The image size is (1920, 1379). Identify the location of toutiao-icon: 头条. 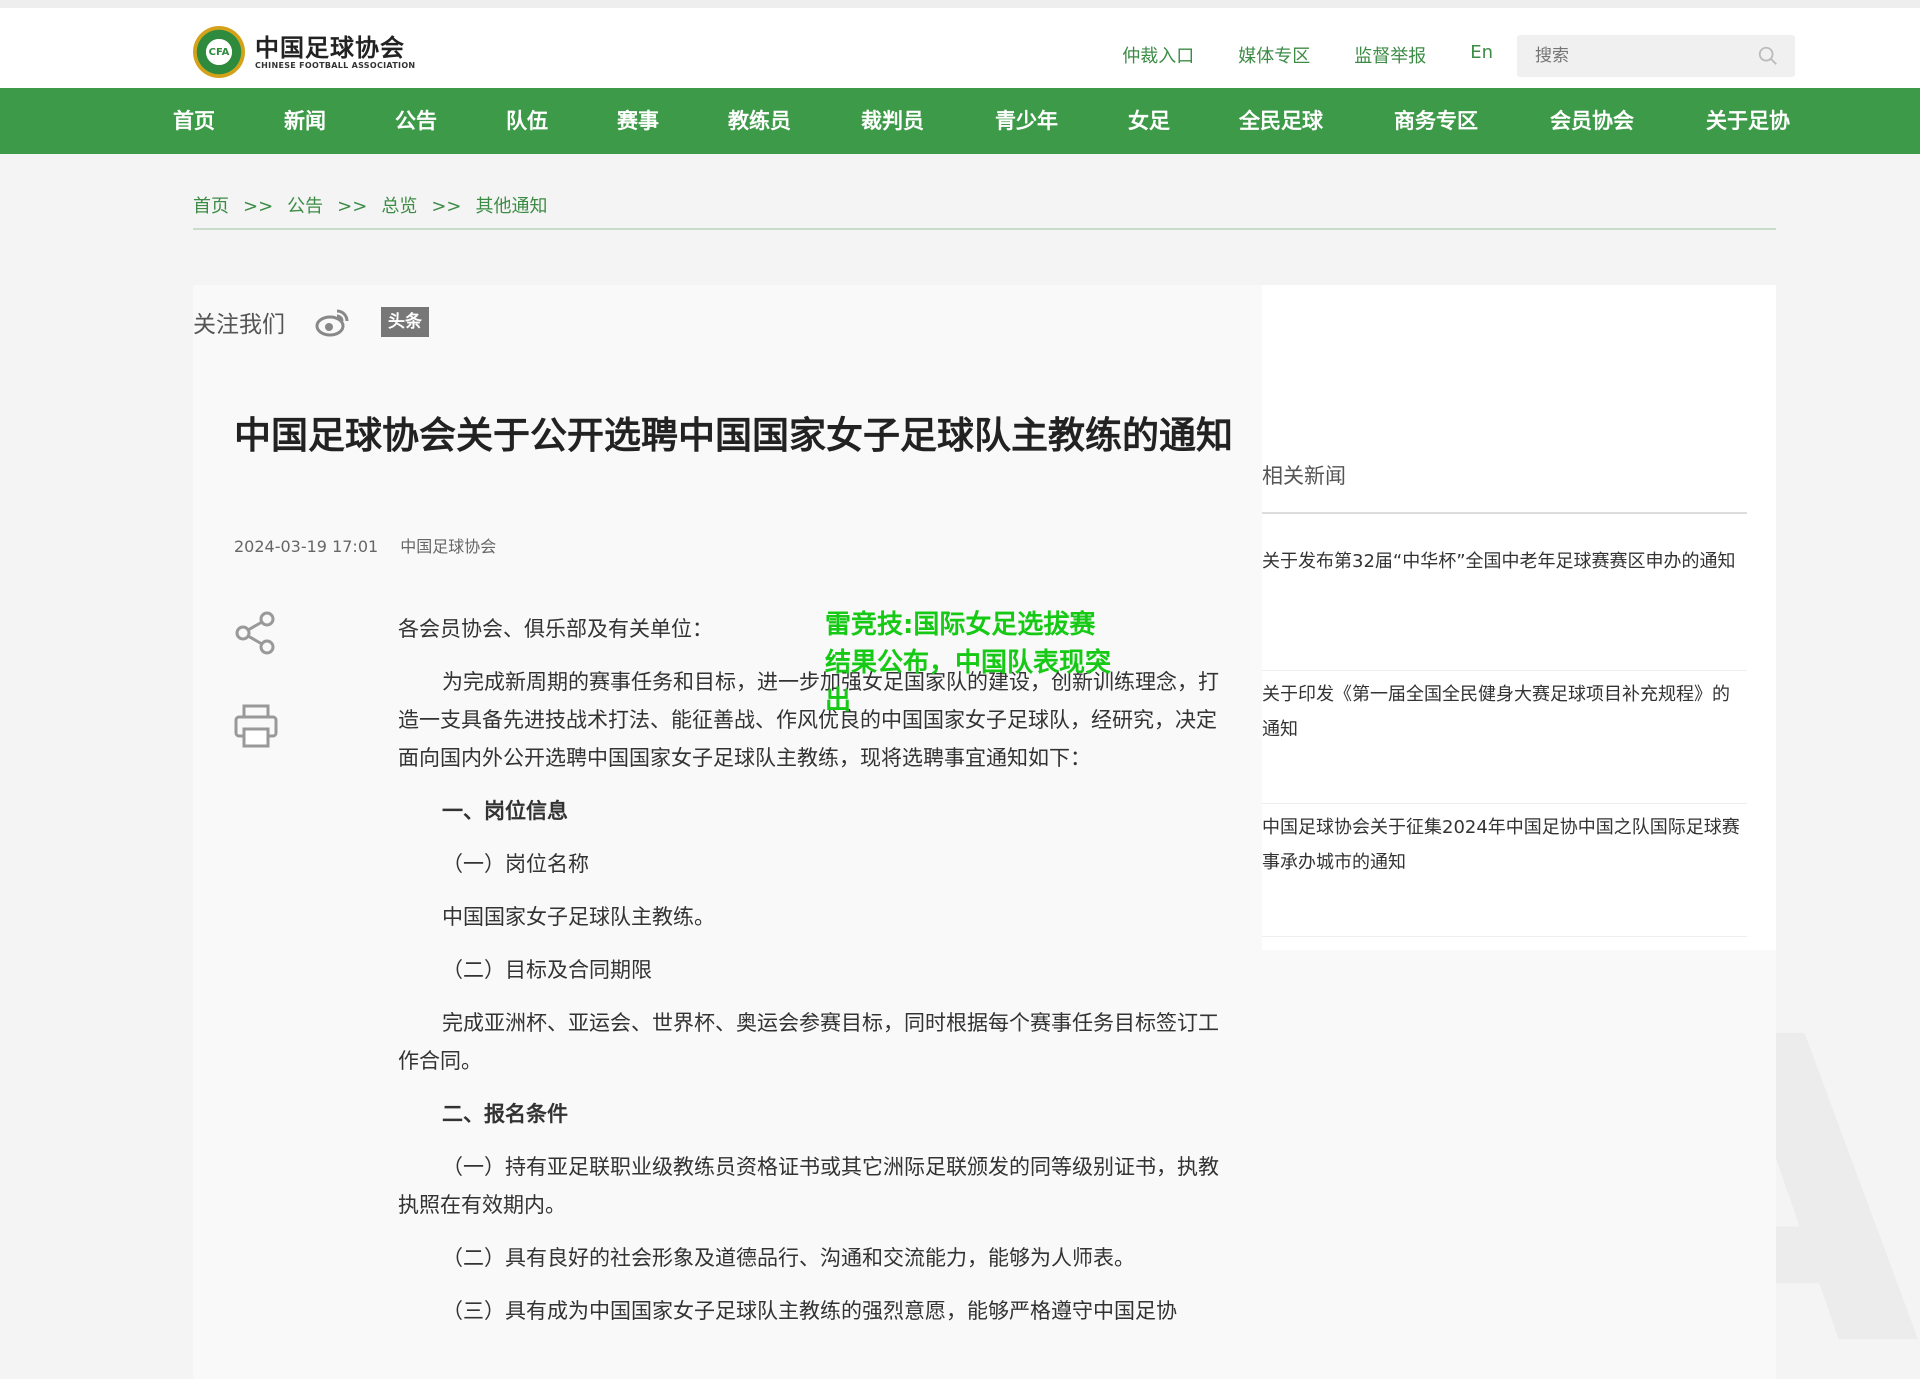
(405, 322).